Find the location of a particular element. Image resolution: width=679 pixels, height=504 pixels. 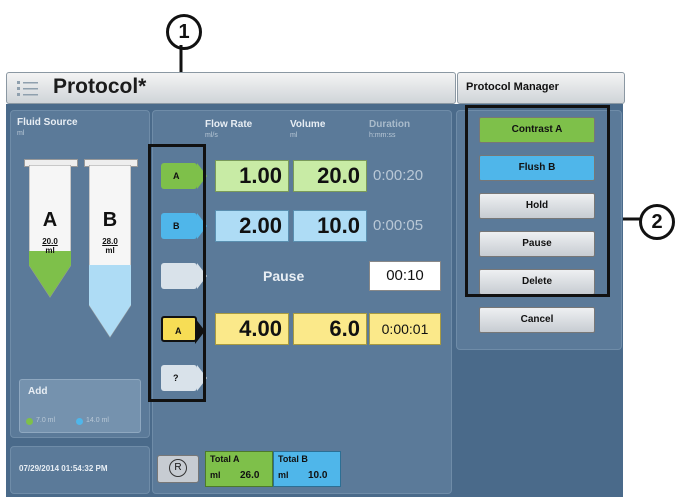

fluid-source-label: Fluid Source is located at coordinates (47, 122).